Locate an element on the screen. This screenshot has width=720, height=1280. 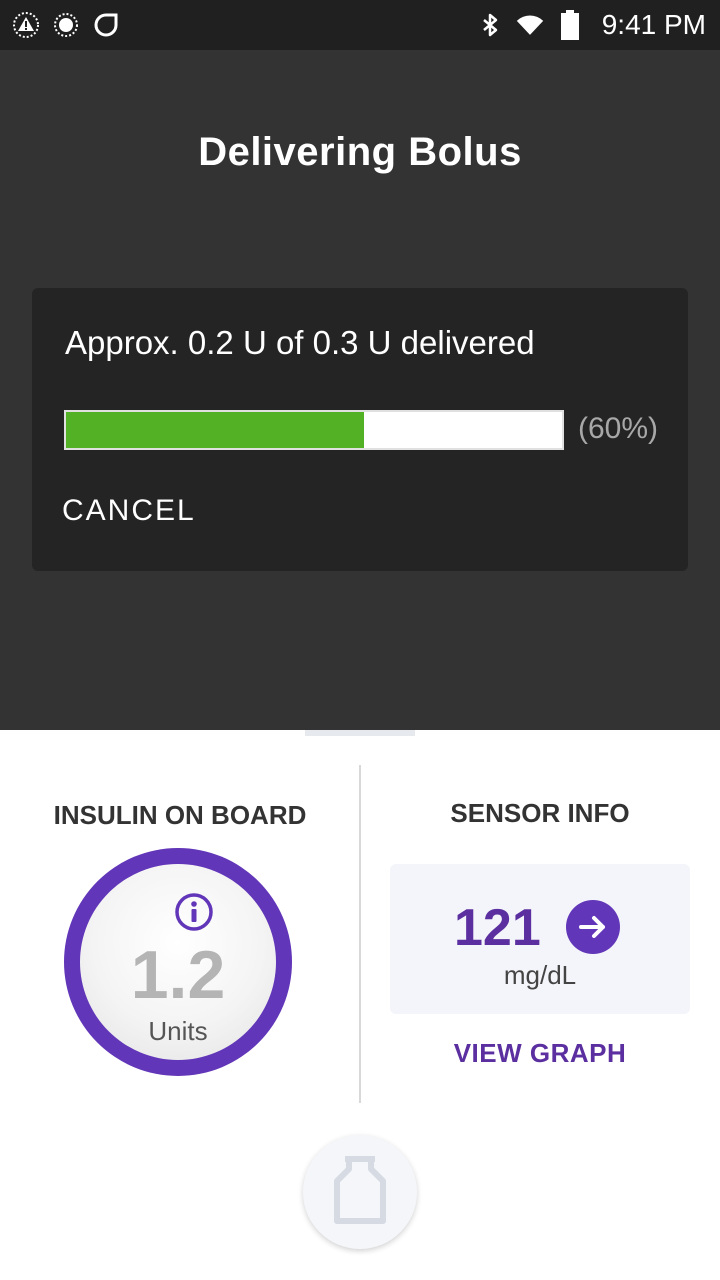
glucose-unit: mg/dL is located at coordinates (540, 975).